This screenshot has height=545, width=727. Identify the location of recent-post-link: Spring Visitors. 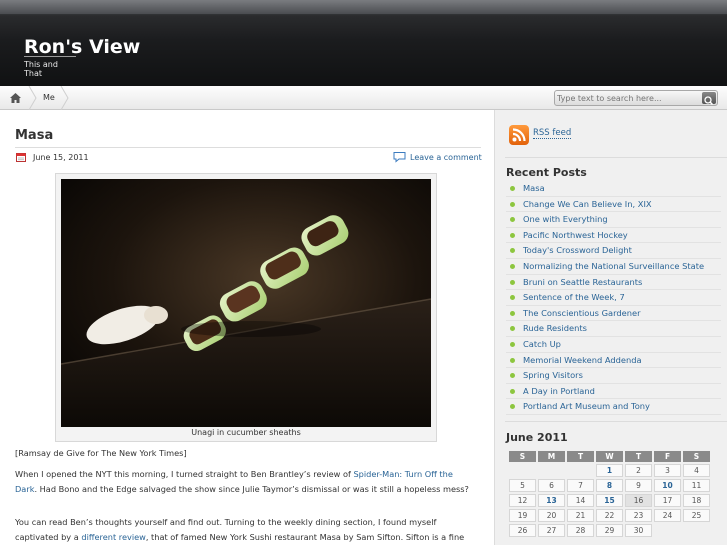
(553, 375).